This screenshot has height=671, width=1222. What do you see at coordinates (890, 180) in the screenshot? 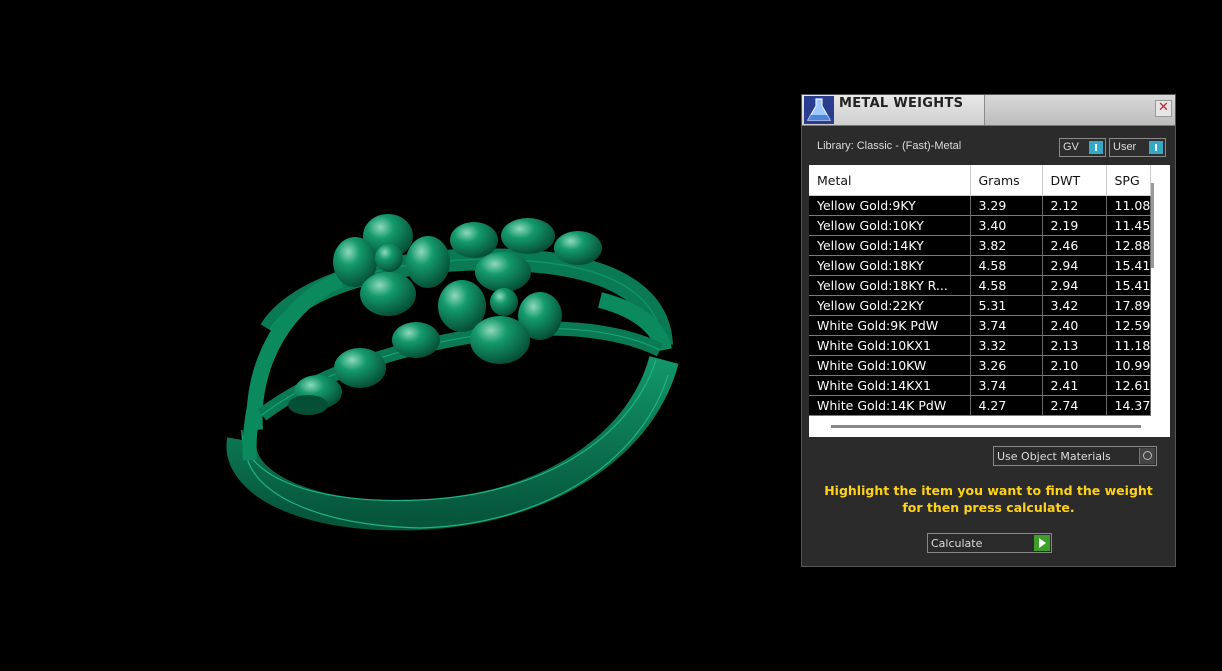
I see `column-header-metal: Metal` at bounding box center [890, 180].